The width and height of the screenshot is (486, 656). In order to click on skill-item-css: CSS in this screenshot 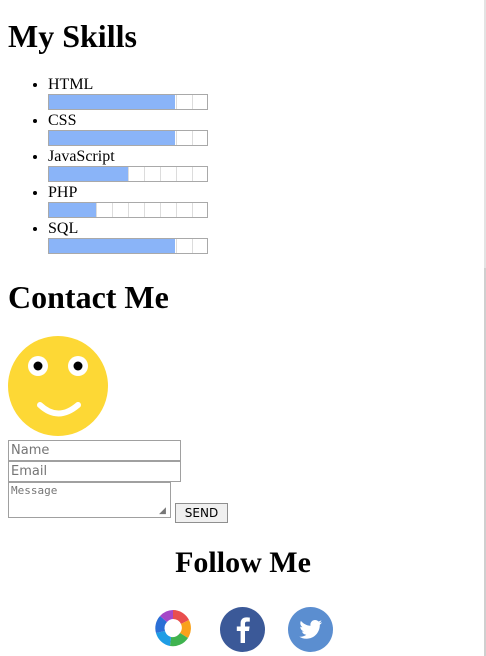, I will do `click(128, 130)`.